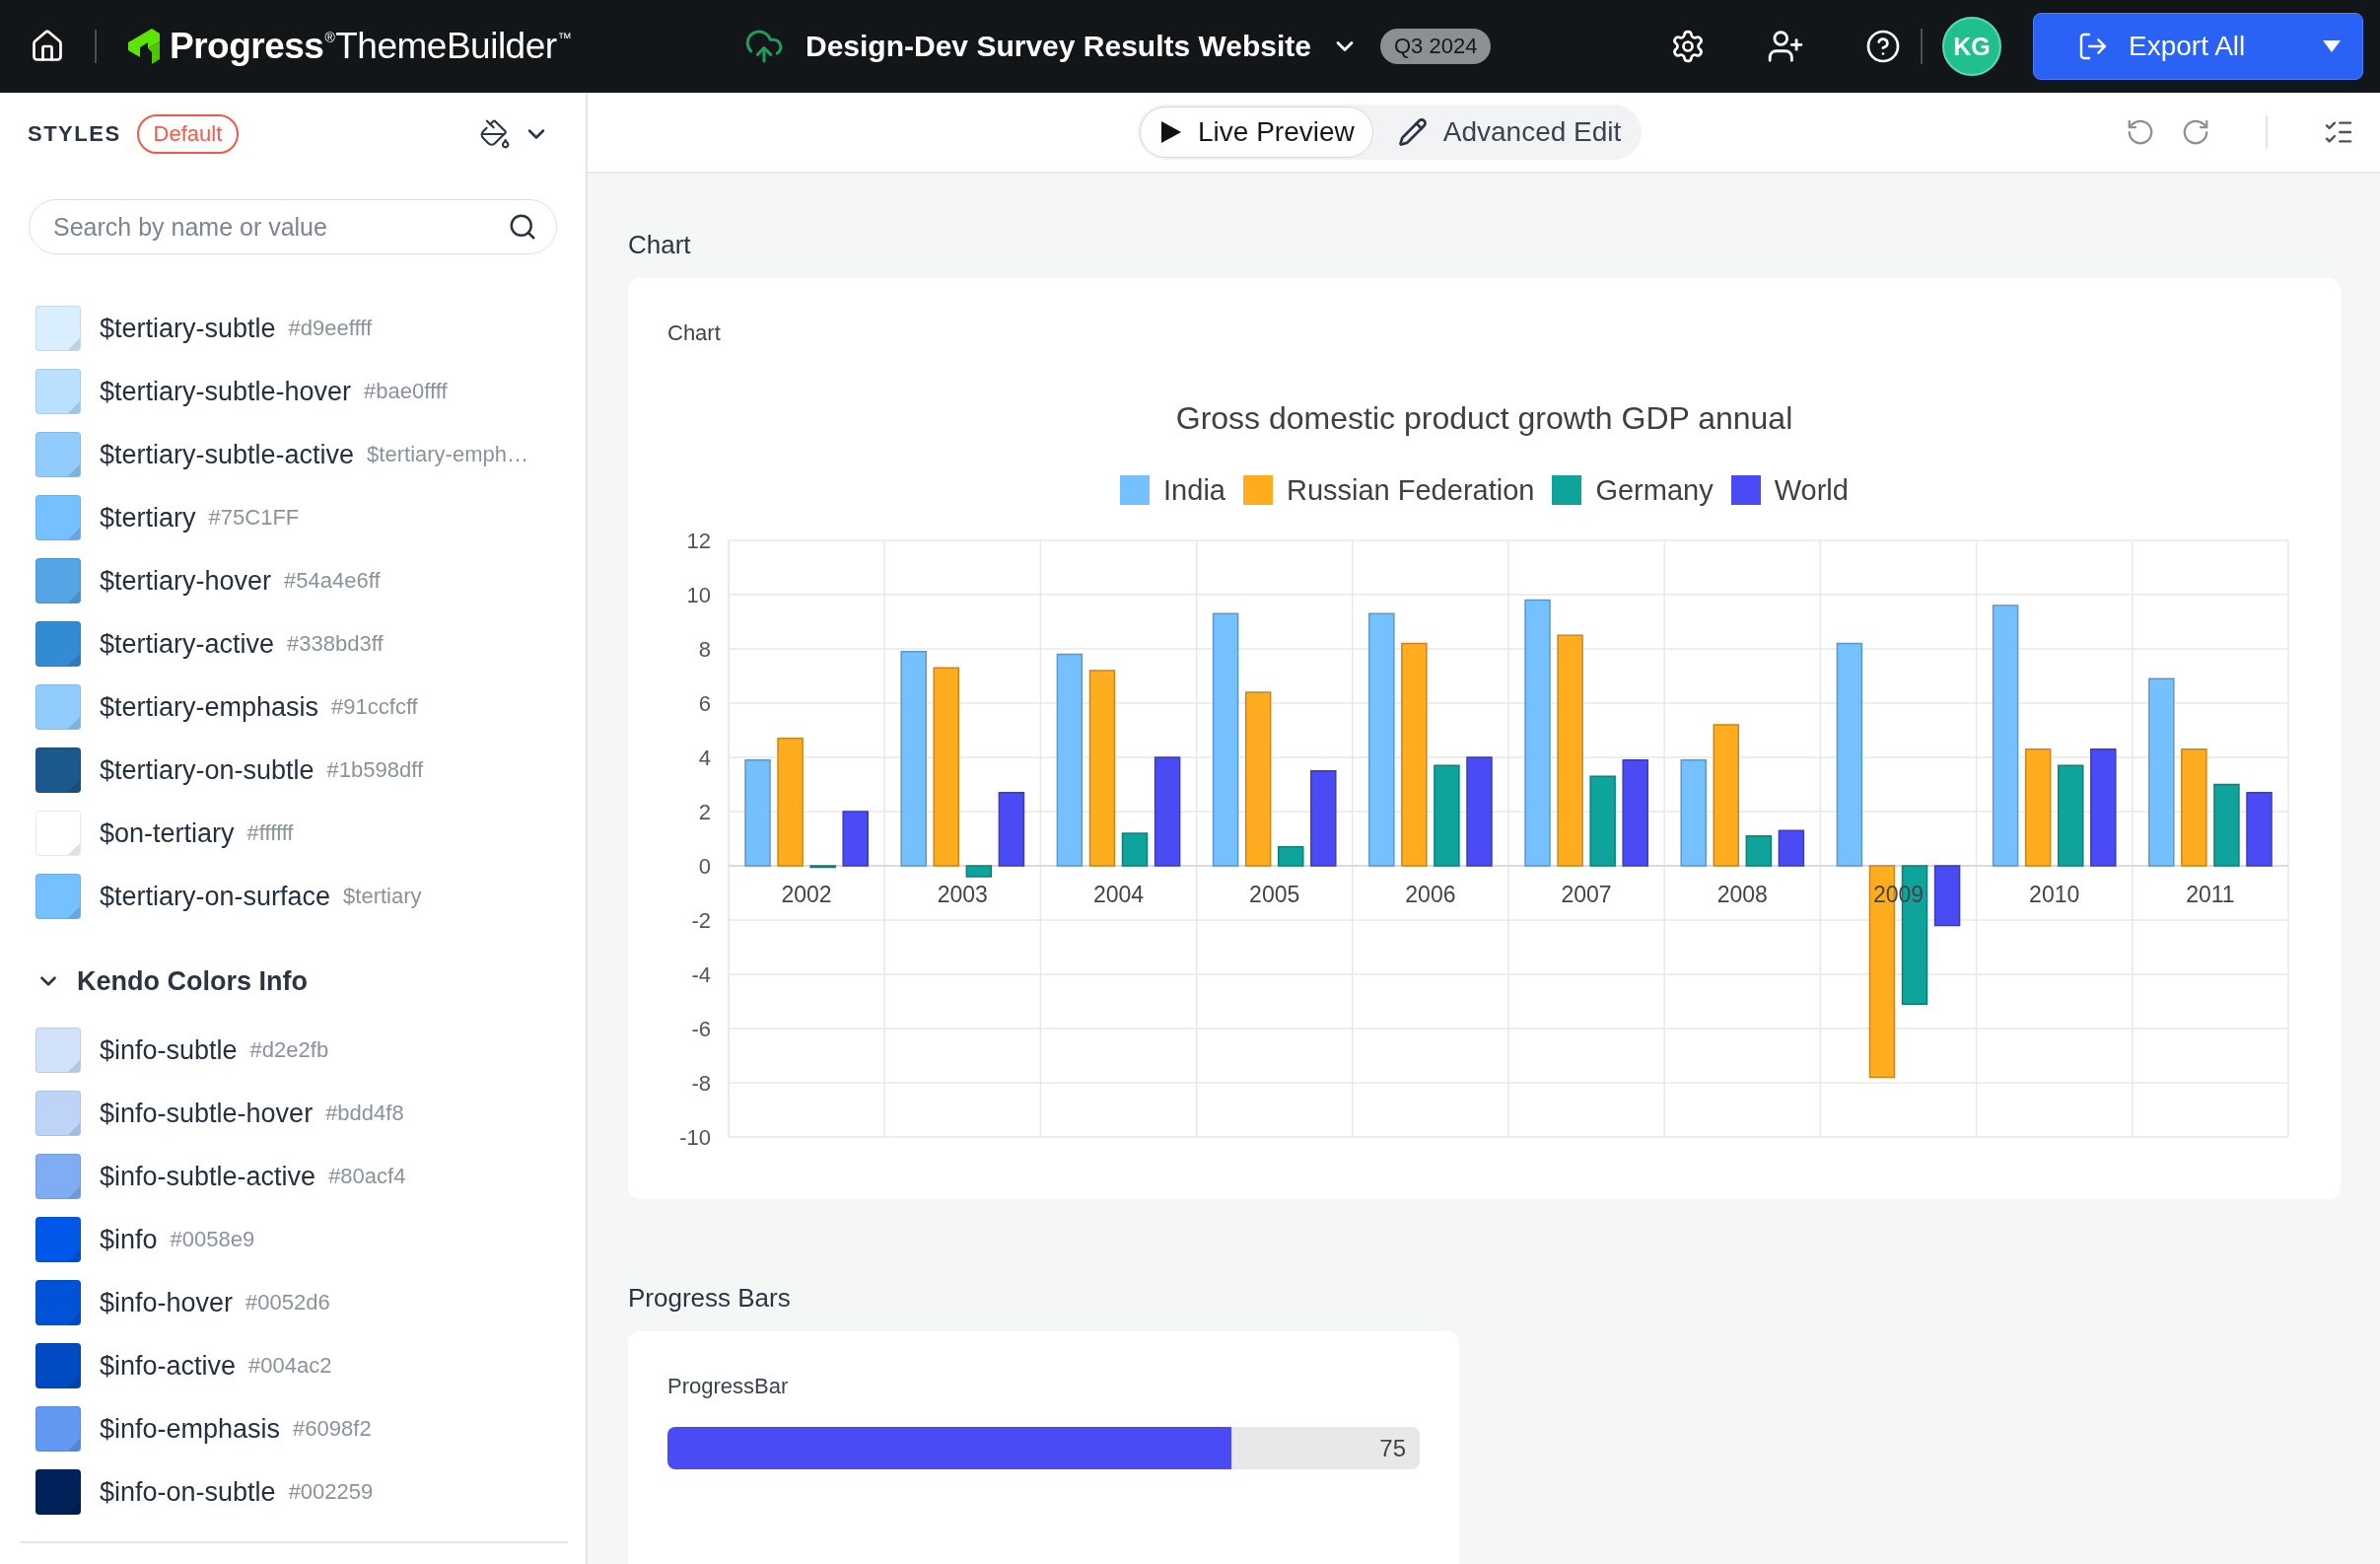 The height and width of the screenshot is (1564, 2380). Describe the element at coordinates (289, 1050) in the screenshot. I see `variable-value: #d2e2fb` at that location.